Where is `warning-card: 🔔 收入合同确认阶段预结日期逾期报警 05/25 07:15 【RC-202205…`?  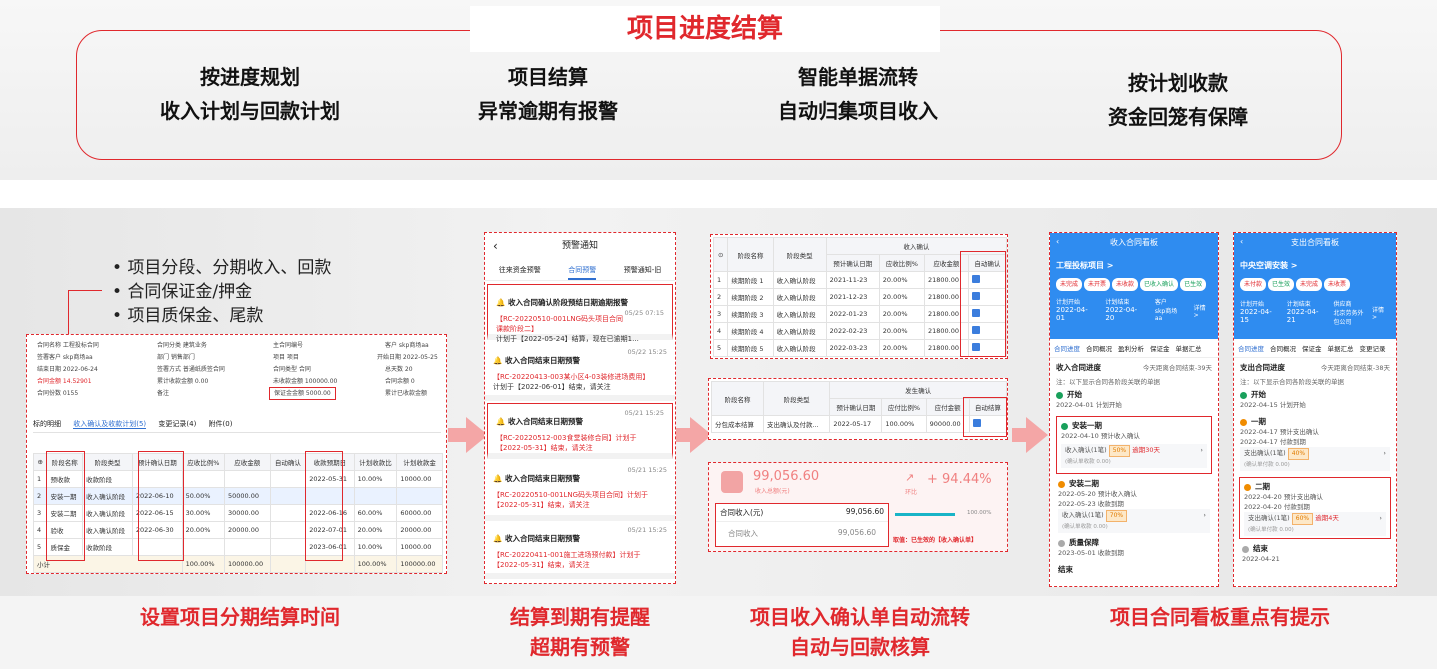 warning-card: 🔔 收入合同确认阶段预结日期逾期报警 05/25 07:15 【RC-202205… is located at coordinates (580, 313).